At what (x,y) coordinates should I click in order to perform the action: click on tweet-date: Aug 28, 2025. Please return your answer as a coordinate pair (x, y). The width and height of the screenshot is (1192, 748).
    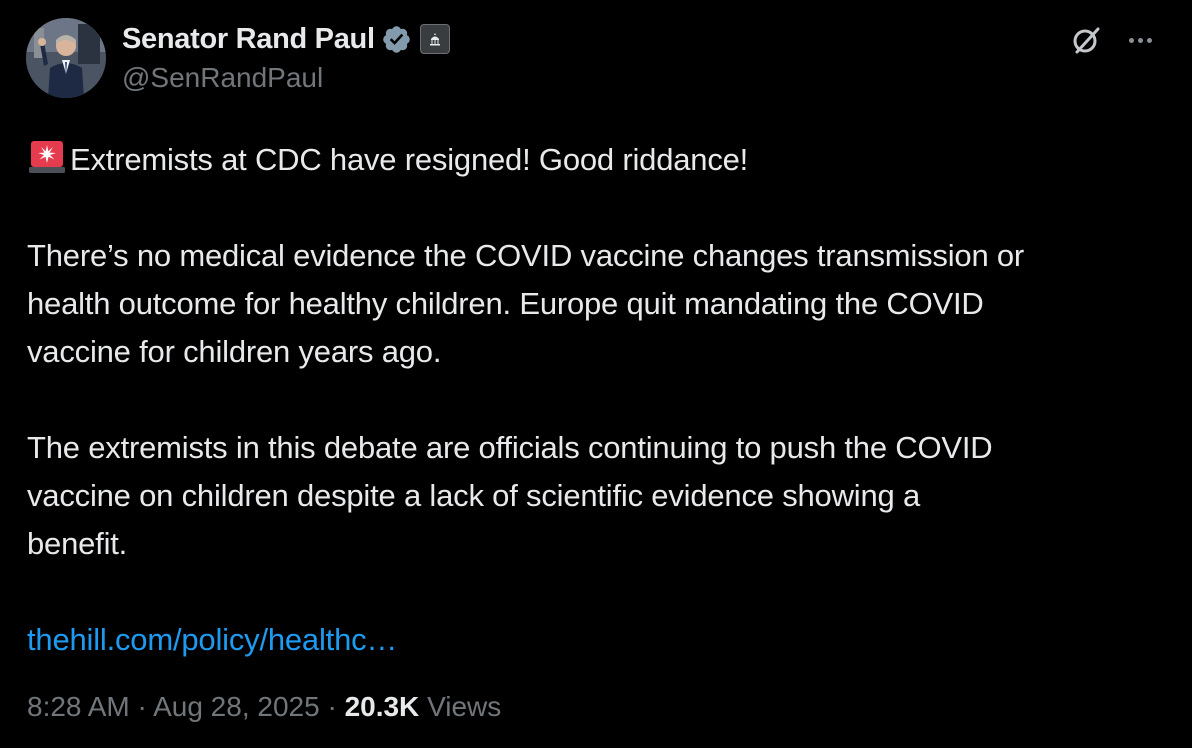
    Looking at the image, I should click on (236, 706).